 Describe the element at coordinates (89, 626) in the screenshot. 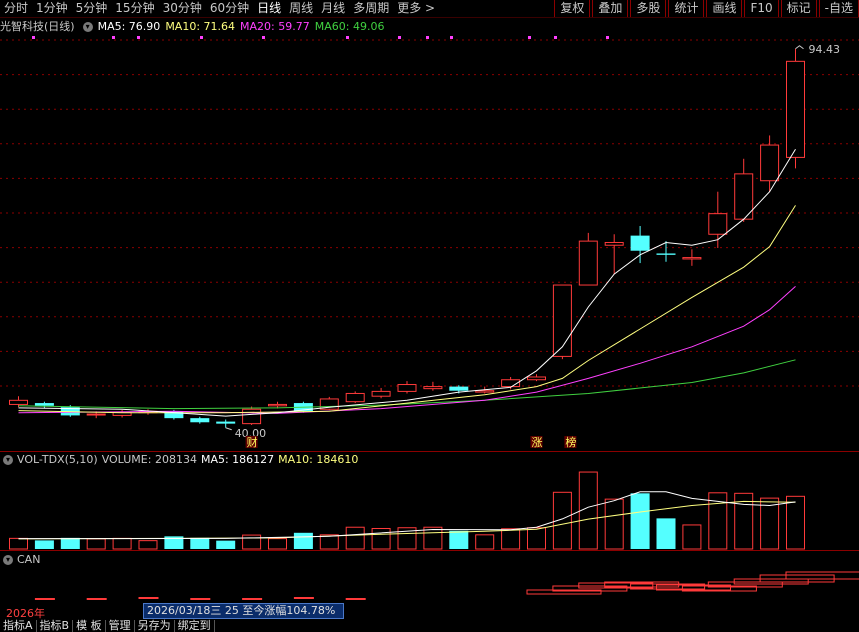

I see `indicator-tab: 模 板` at that location.